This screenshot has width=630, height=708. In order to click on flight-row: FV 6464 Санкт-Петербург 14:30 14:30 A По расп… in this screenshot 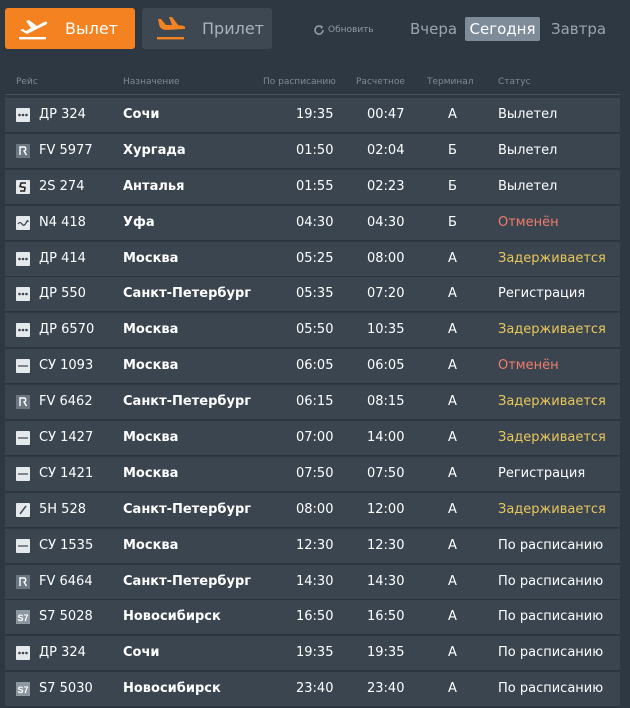, I will do `click(312, 582)`.